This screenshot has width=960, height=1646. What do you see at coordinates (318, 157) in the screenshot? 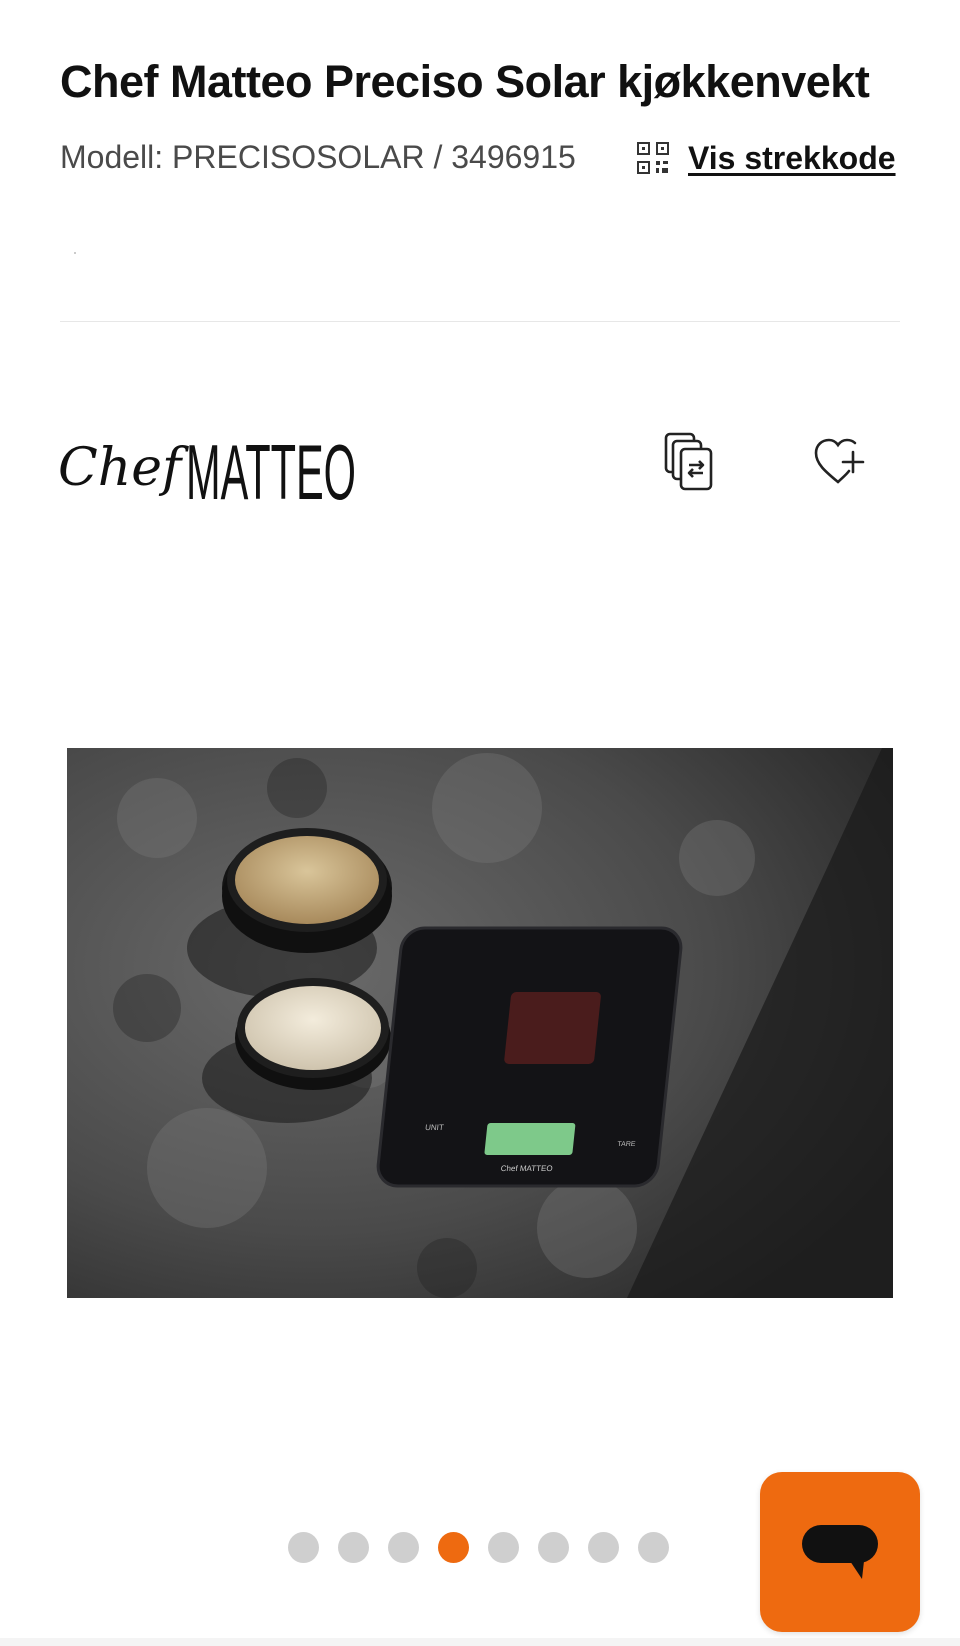
I see `model-number: Modell: PRECISOSOLAR / 3496915` at bounding box center [318, 157].